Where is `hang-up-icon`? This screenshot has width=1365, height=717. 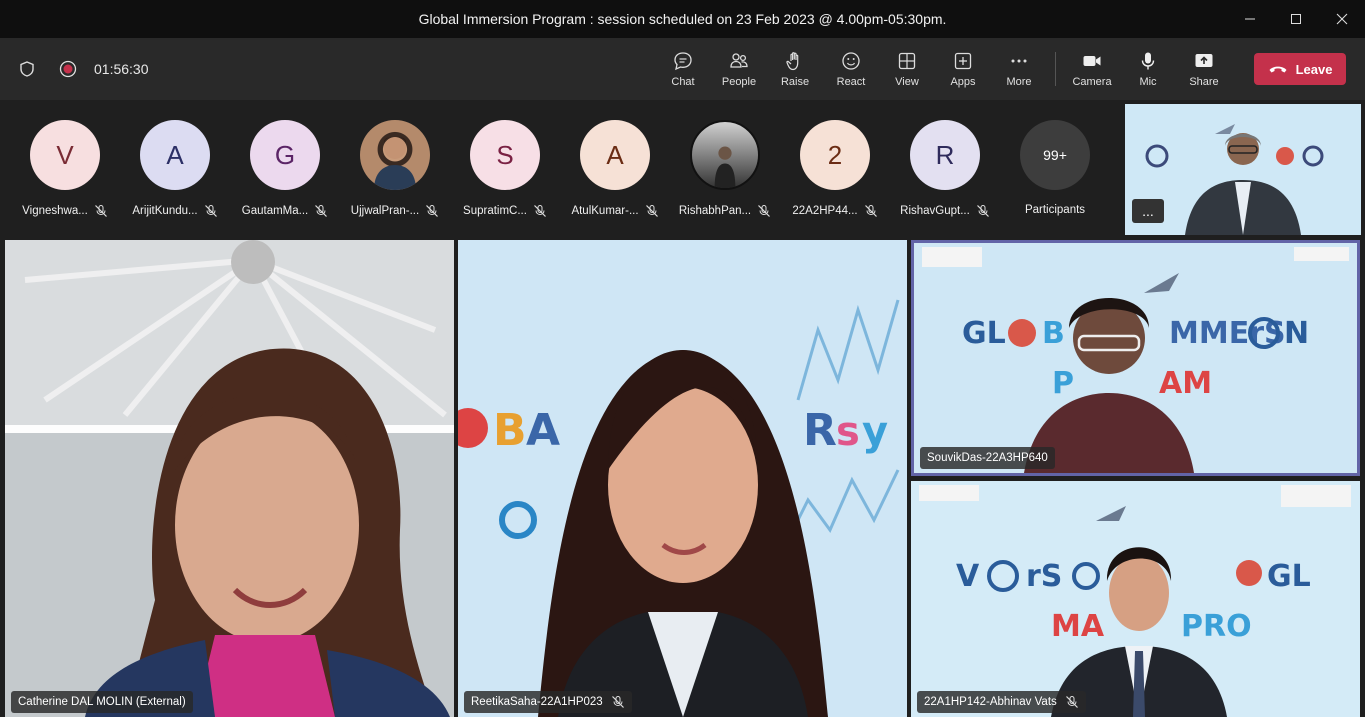 hang-up-icon is located at coordinates (1278, 69).